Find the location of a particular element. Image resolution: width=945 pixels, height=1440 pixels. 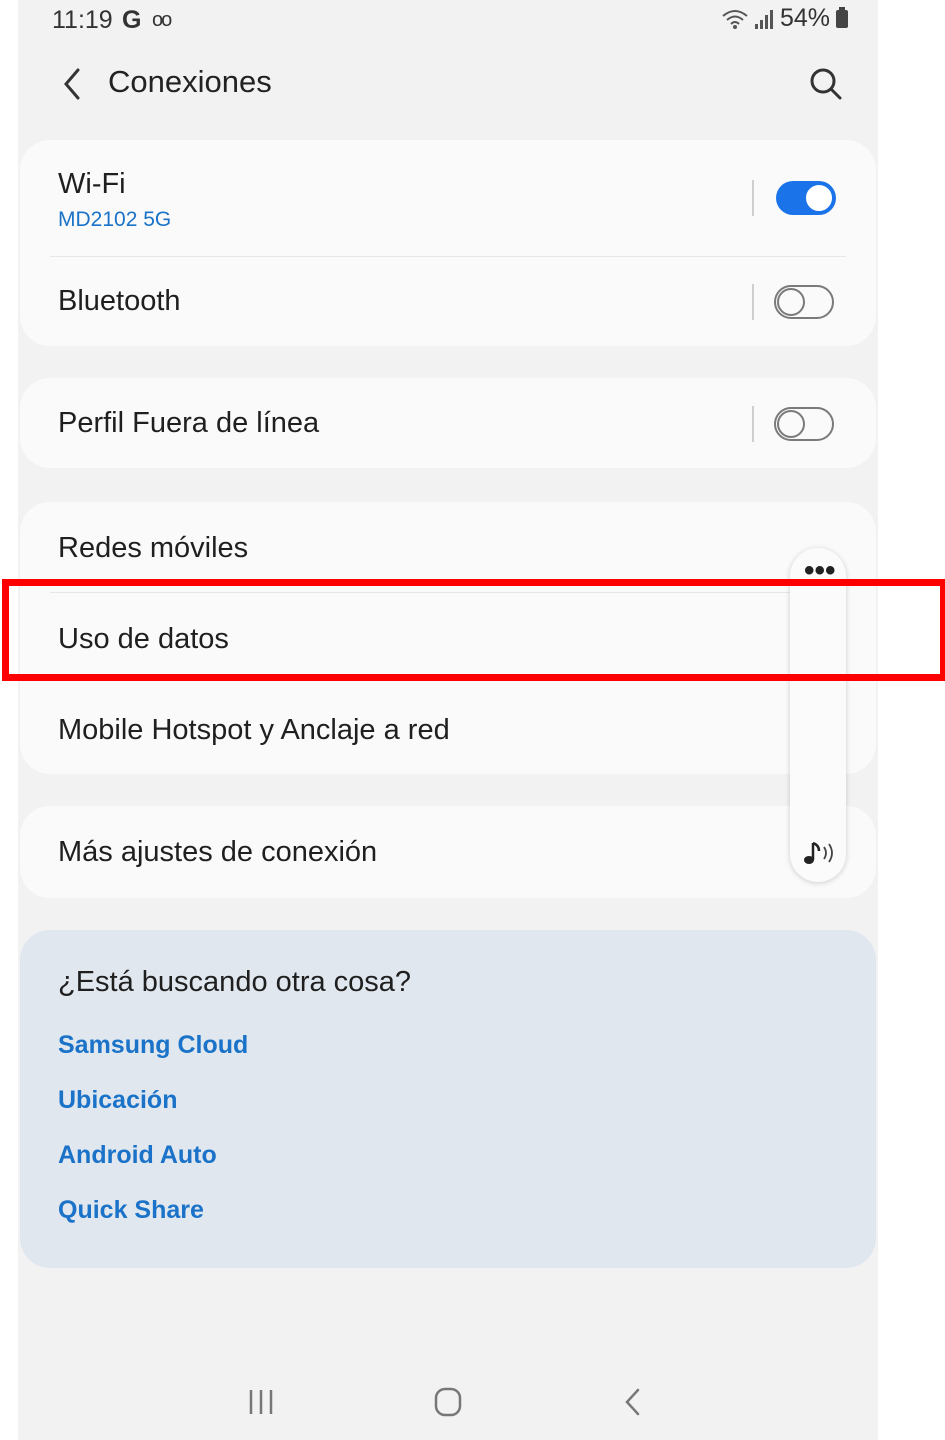

search-button is located at coordinates (826, 84).